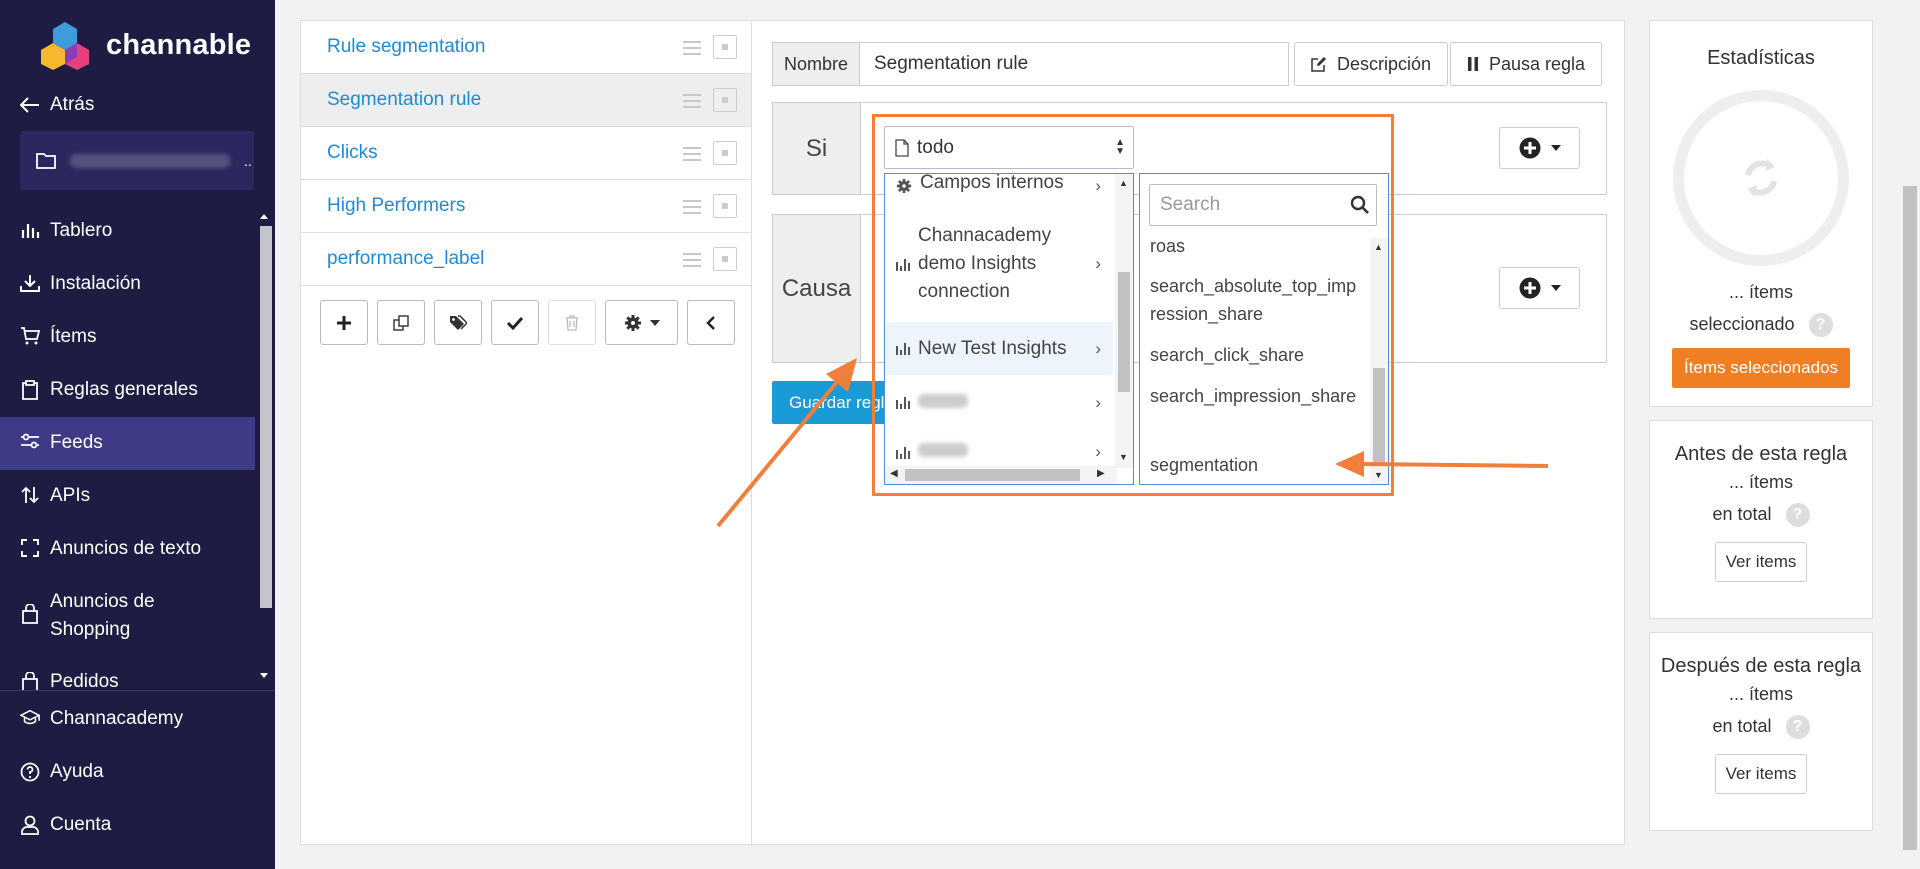 This screenshot has width=1920, height=869. Describe the element at coordinates (30, 283) in the screenshot. I see `download-icon` at that location.